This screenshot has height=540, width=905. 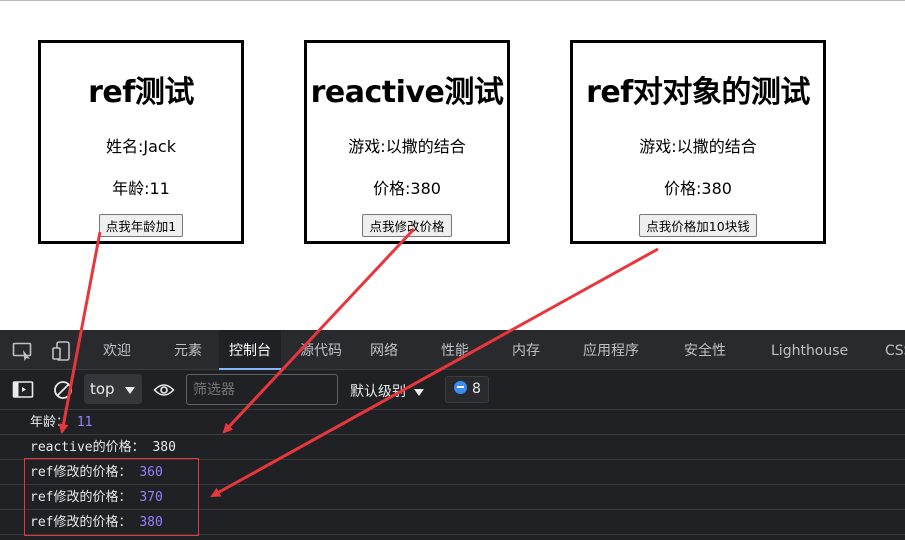 I want to click on card-title: ref测试, so click(x=141, y=92).